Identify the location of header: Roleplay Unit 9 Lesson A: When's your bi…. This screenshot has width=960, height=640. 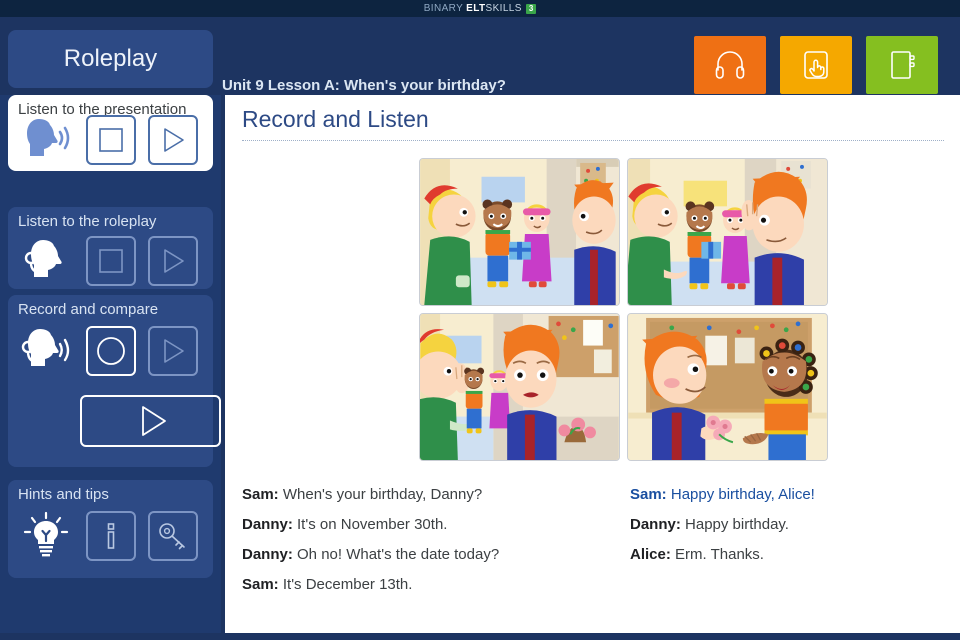
(480, 56).